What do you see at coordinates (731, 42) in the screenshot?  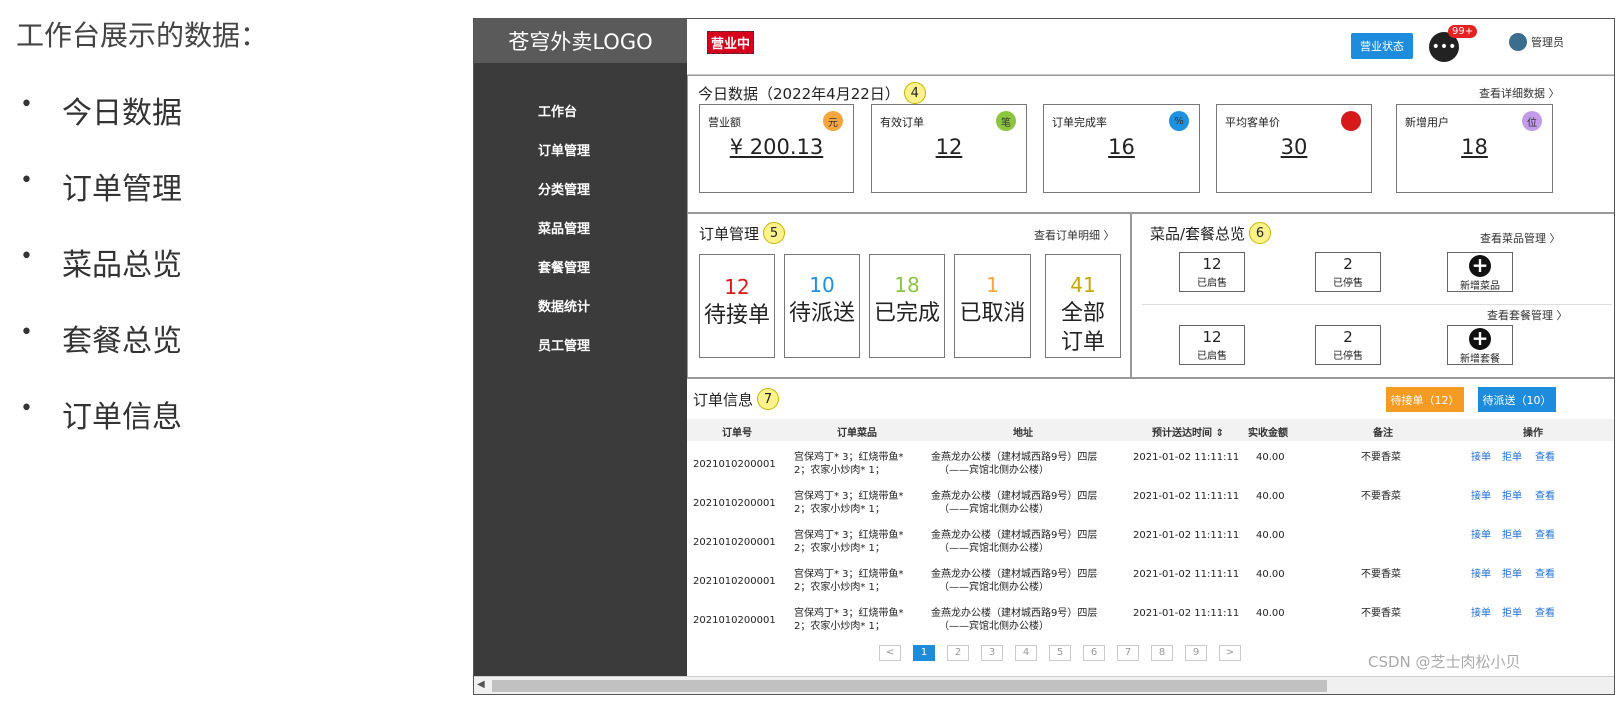 I see `shop-status-badge: 营业中` at bounding box center [731, 42].